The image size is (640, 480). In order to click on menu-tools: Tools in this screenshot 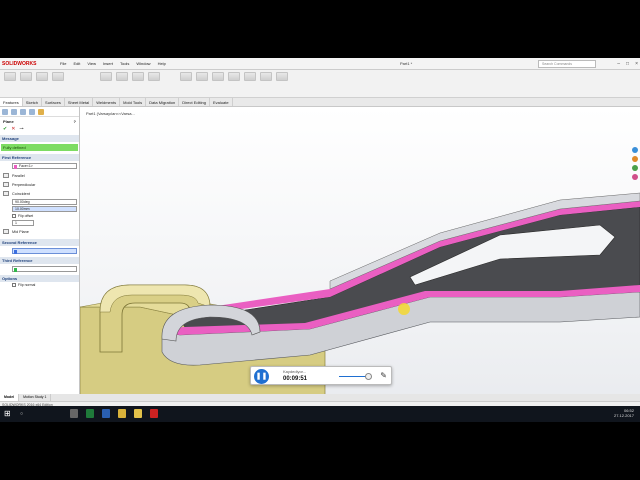, I will do `click(124, 64)`.